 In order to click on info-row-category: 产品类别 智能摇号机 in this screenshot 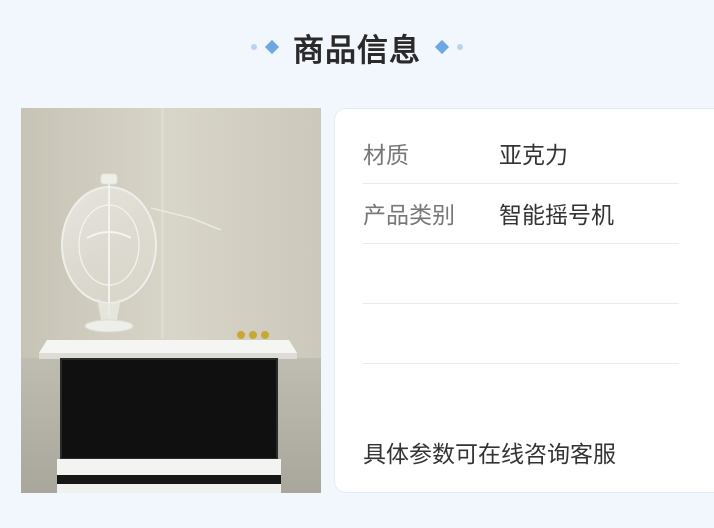, I will do `click(521, 213)`.